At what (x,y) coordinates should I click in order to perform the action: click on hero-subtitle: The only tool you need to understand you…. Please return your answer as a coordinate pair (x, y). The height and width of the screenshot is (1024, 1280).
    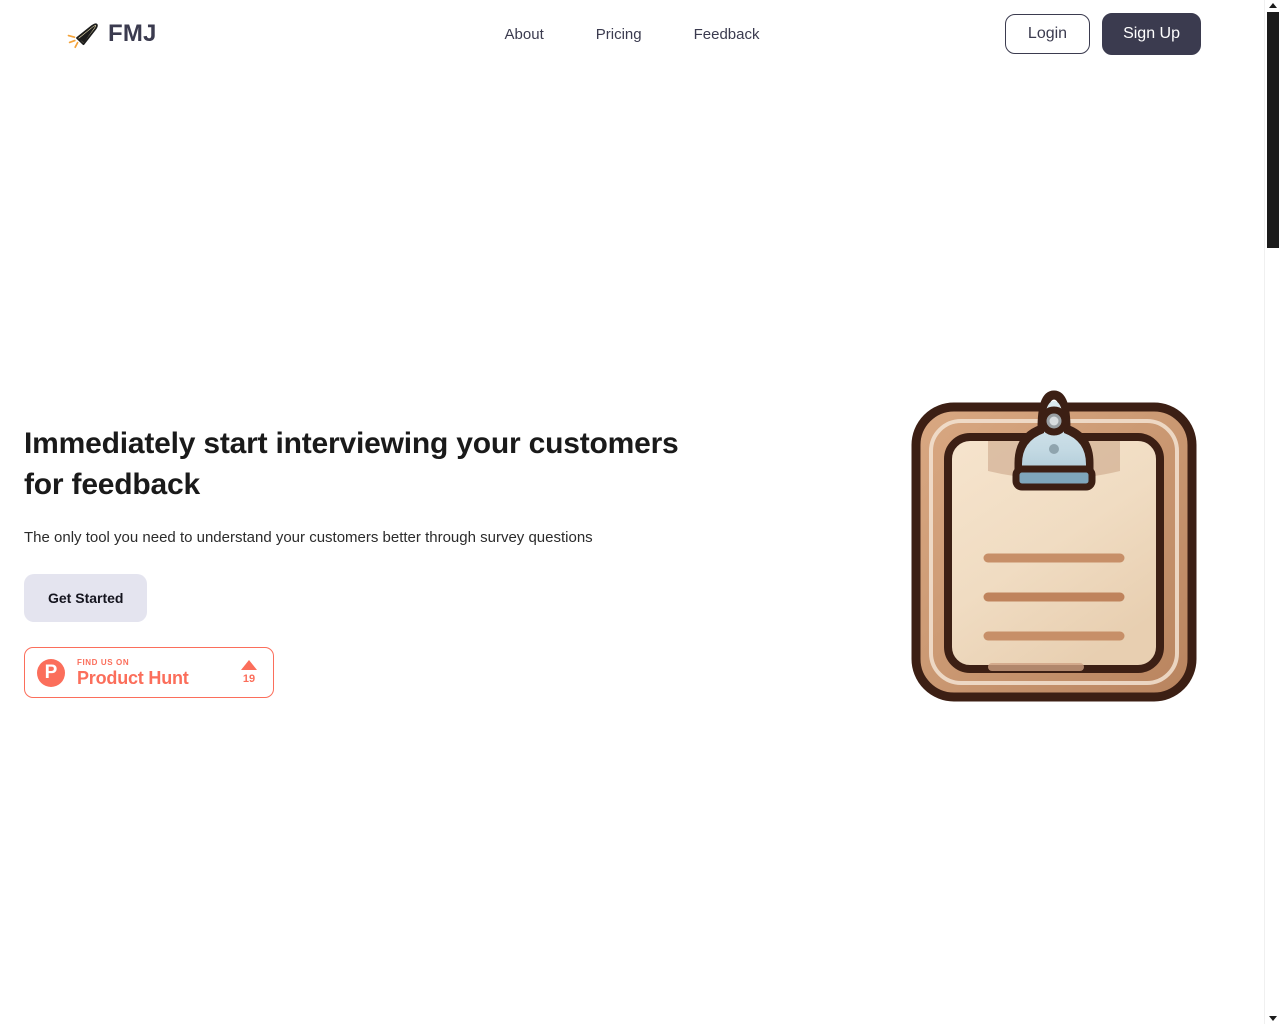
    Looking at the image, I should click on (308, 537).